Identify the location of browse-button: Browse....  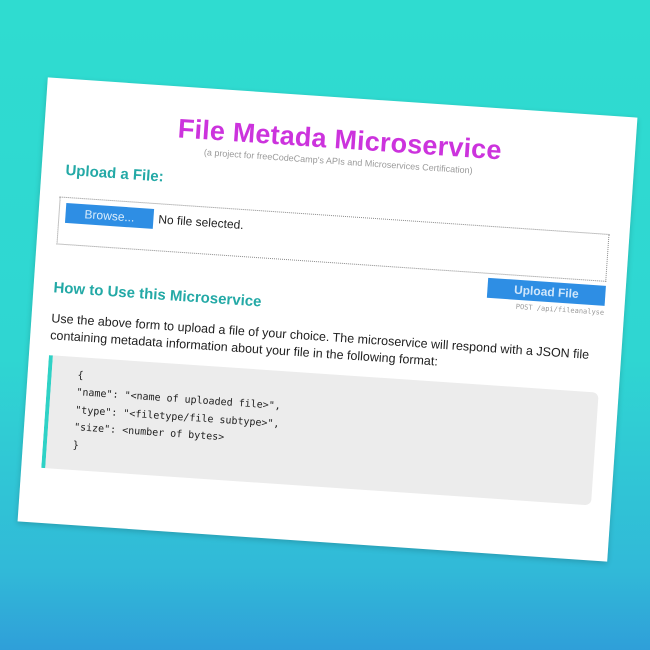
(109, 215).